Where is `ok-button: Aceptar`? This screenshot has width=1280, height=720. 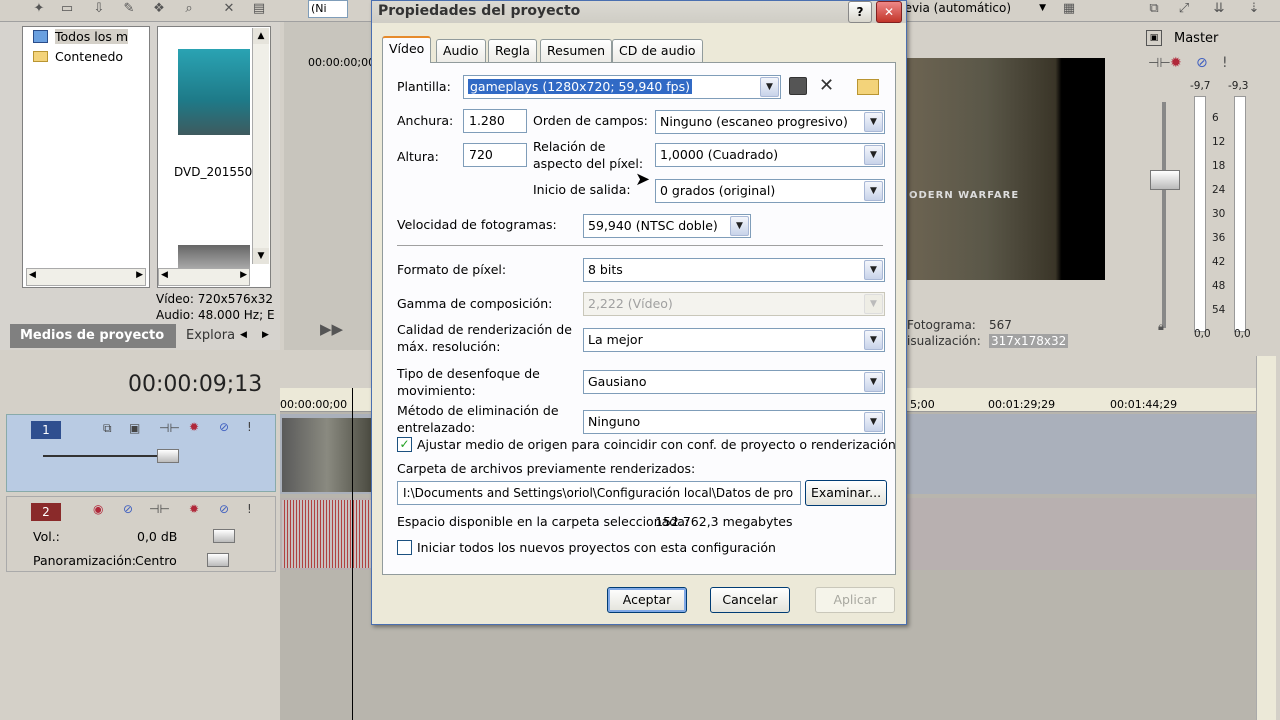 ok-button: Aceptar is located at coordinates (647, 600).